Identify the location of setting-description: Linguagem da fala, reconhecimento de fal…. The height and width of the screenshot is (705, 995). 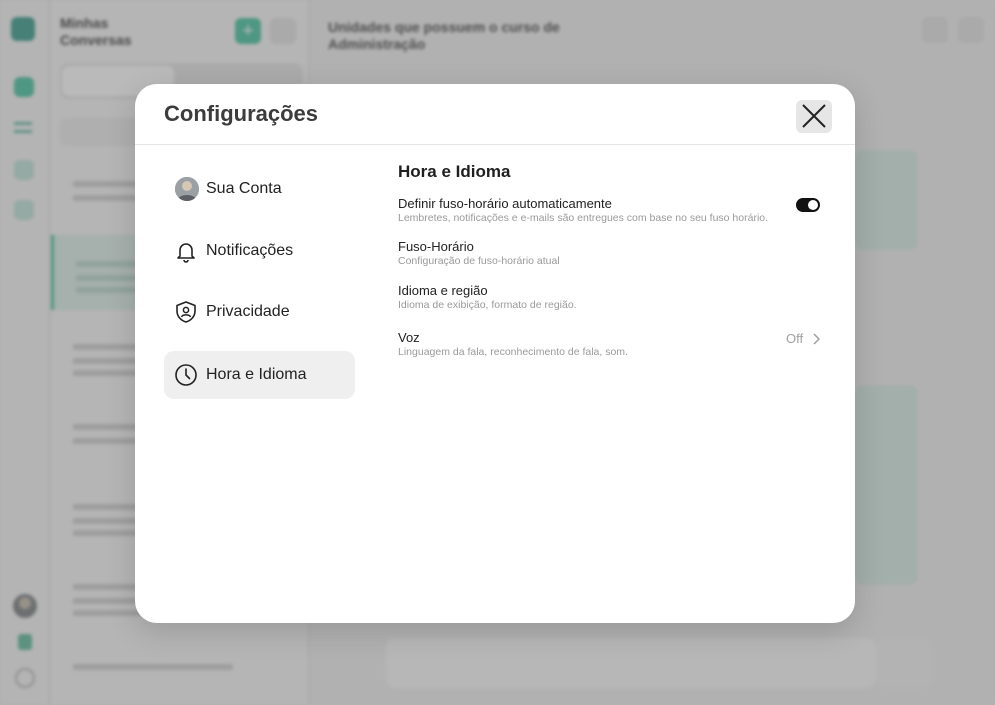
(513, 352).